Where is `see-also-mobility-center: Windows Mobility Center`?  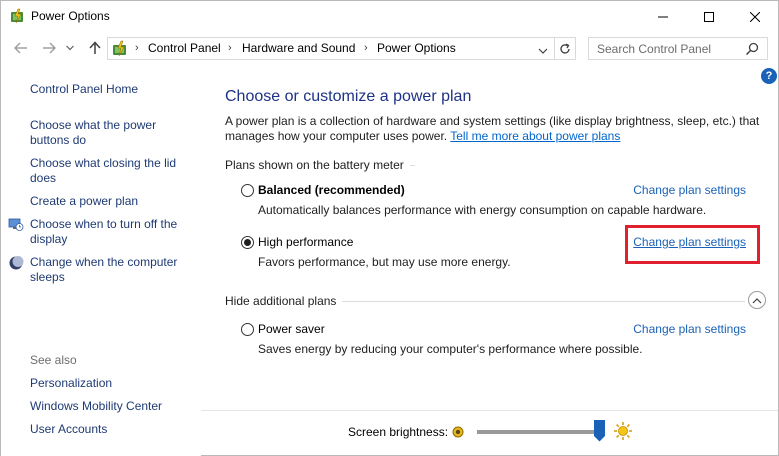 see-also-mobility-center: Windows Mobility Center is located at coordinates (112, 406).